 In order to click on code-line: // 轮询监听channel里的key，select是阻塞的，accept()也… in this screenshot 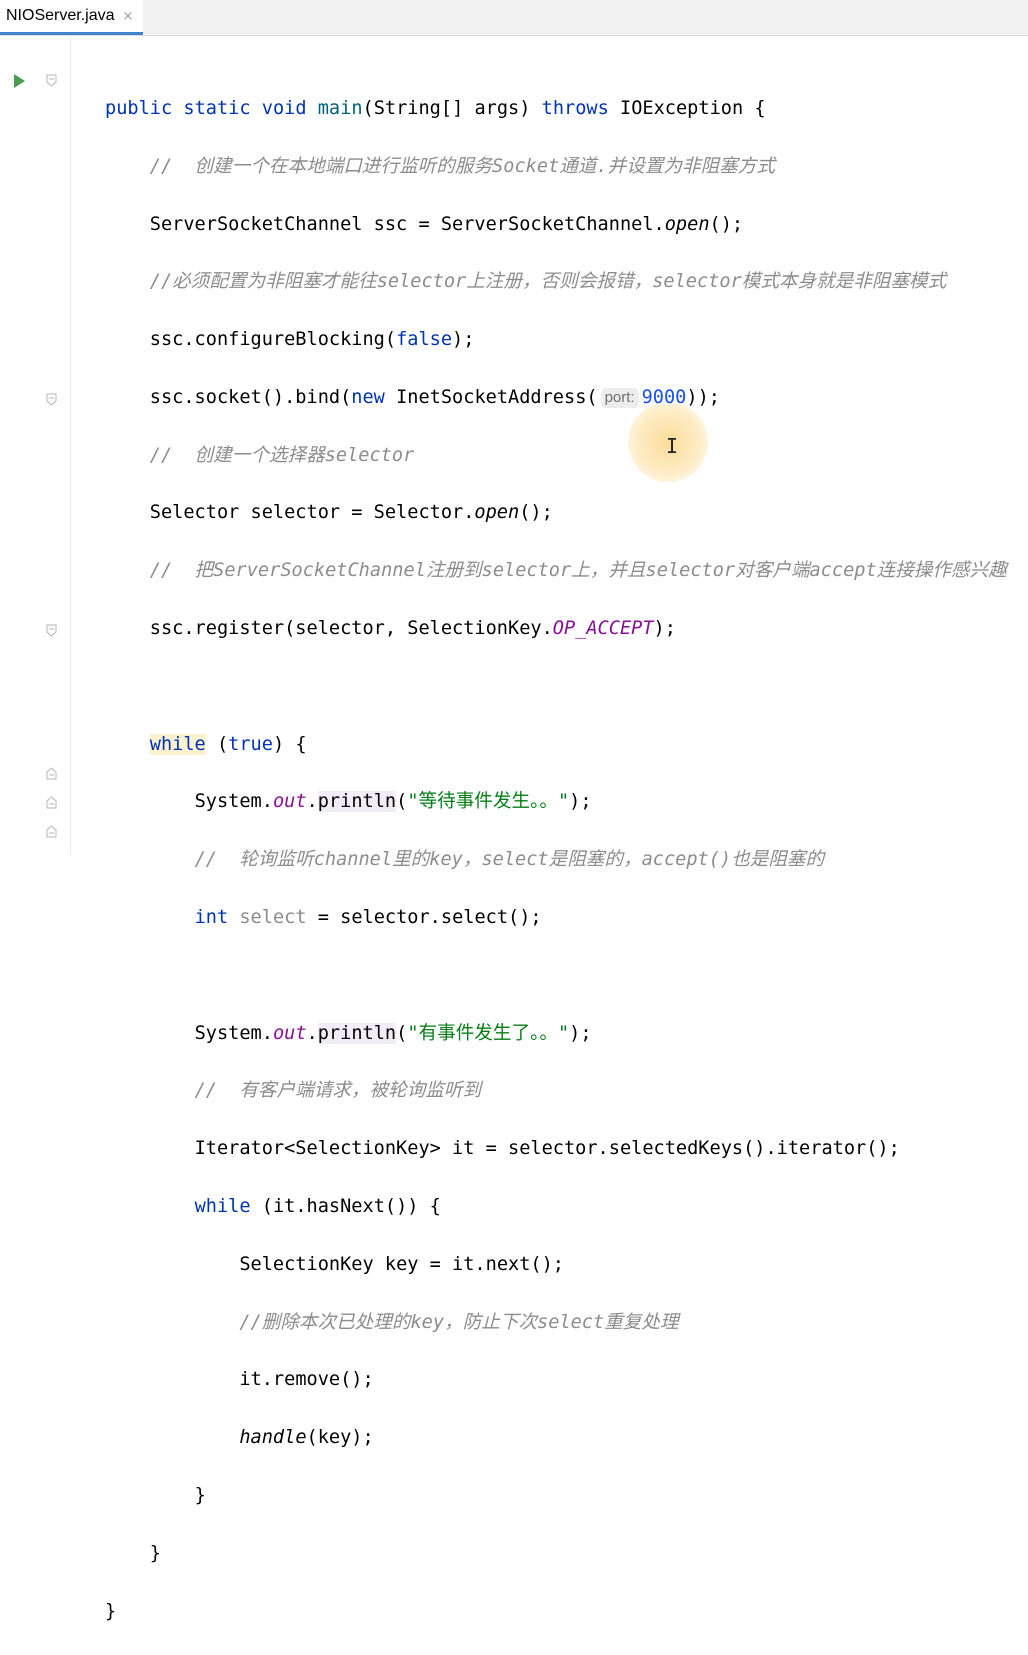, I will do `click(509, 860)`.